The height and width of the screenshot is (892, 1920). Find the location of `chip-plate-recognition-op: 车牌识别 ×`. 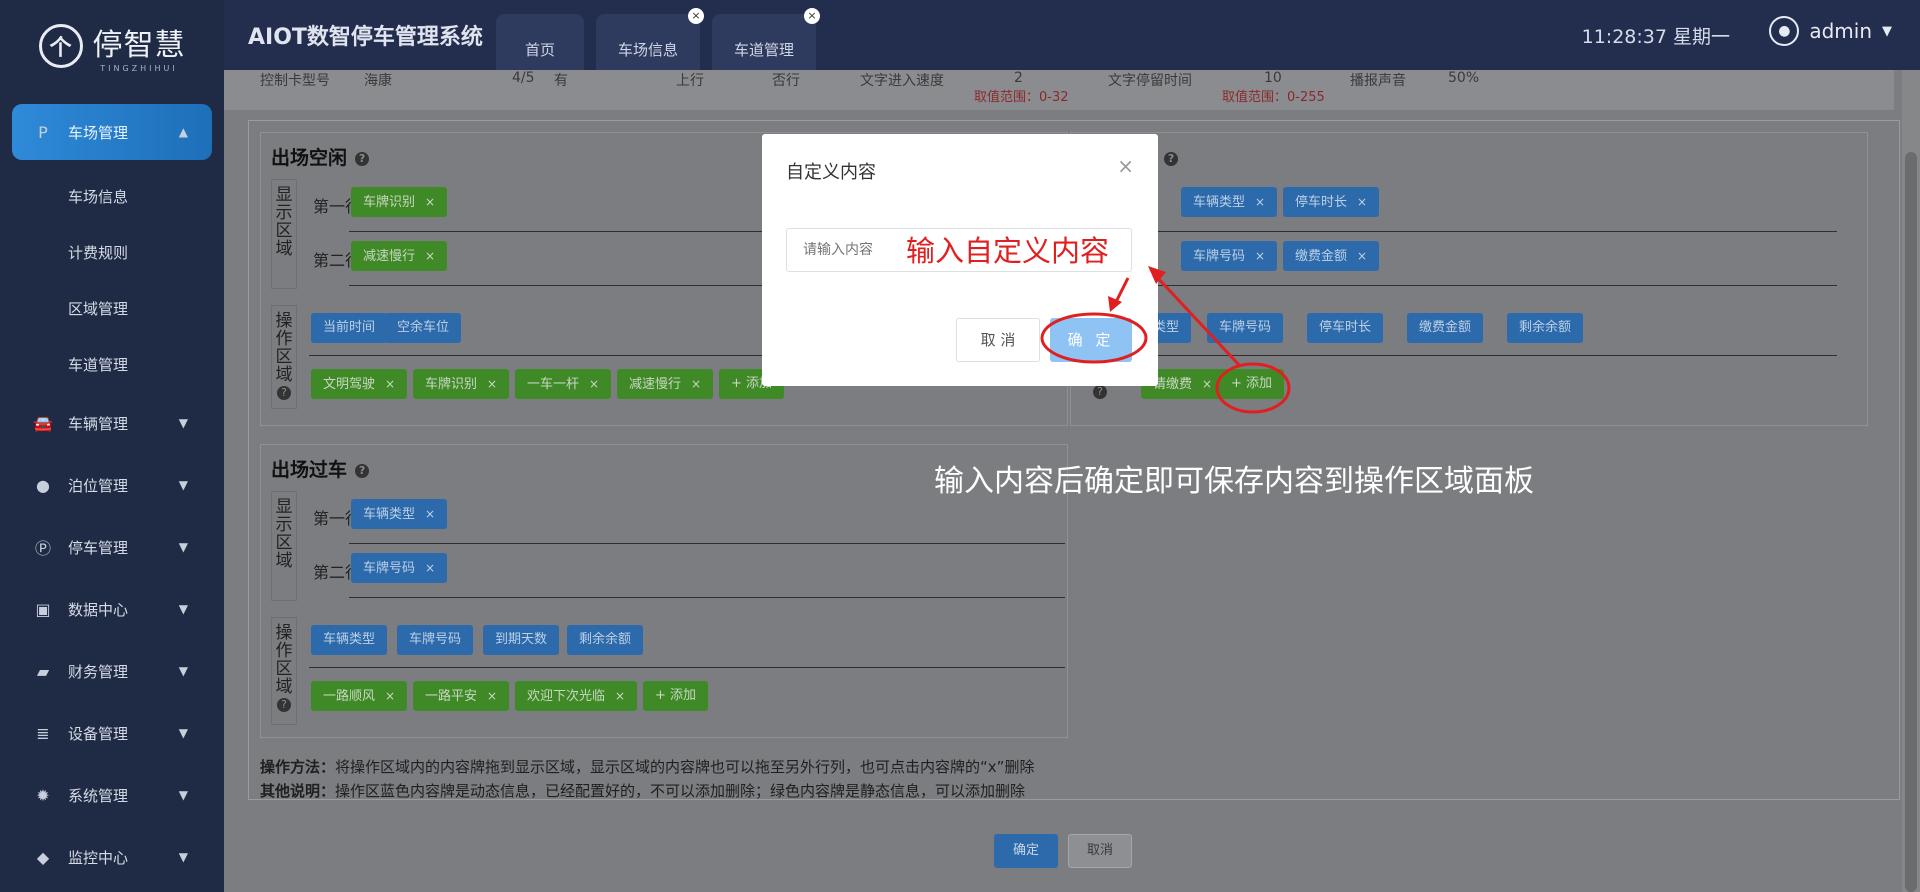

chip-plate-recognition-op: 车牌识别 × is located at coordinates (461, 384).